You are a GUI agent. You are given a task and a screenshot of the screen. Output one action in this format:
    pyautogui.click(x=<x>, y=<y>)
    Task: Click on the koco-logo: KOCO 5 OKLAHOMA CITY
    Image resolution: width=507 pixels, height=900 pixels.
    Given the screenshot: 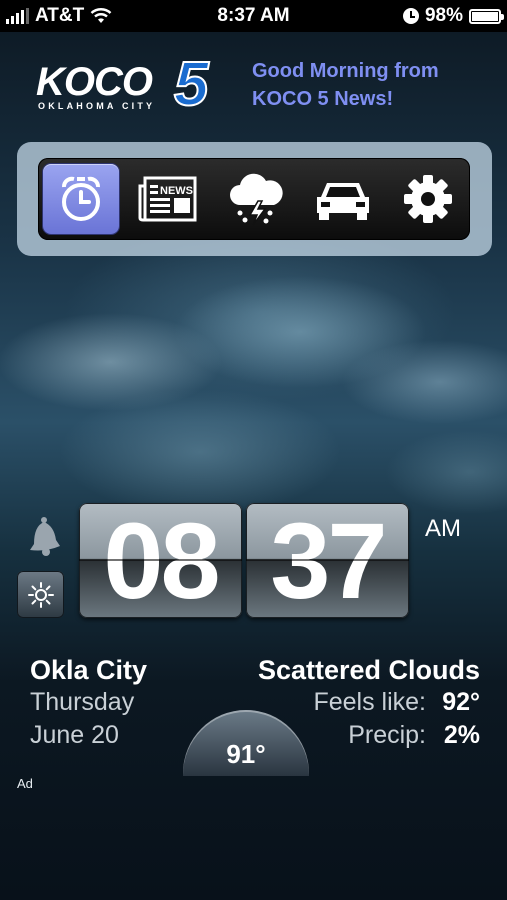 What is the action you would take?
    pyautogui.click(x=131, y=85)
    